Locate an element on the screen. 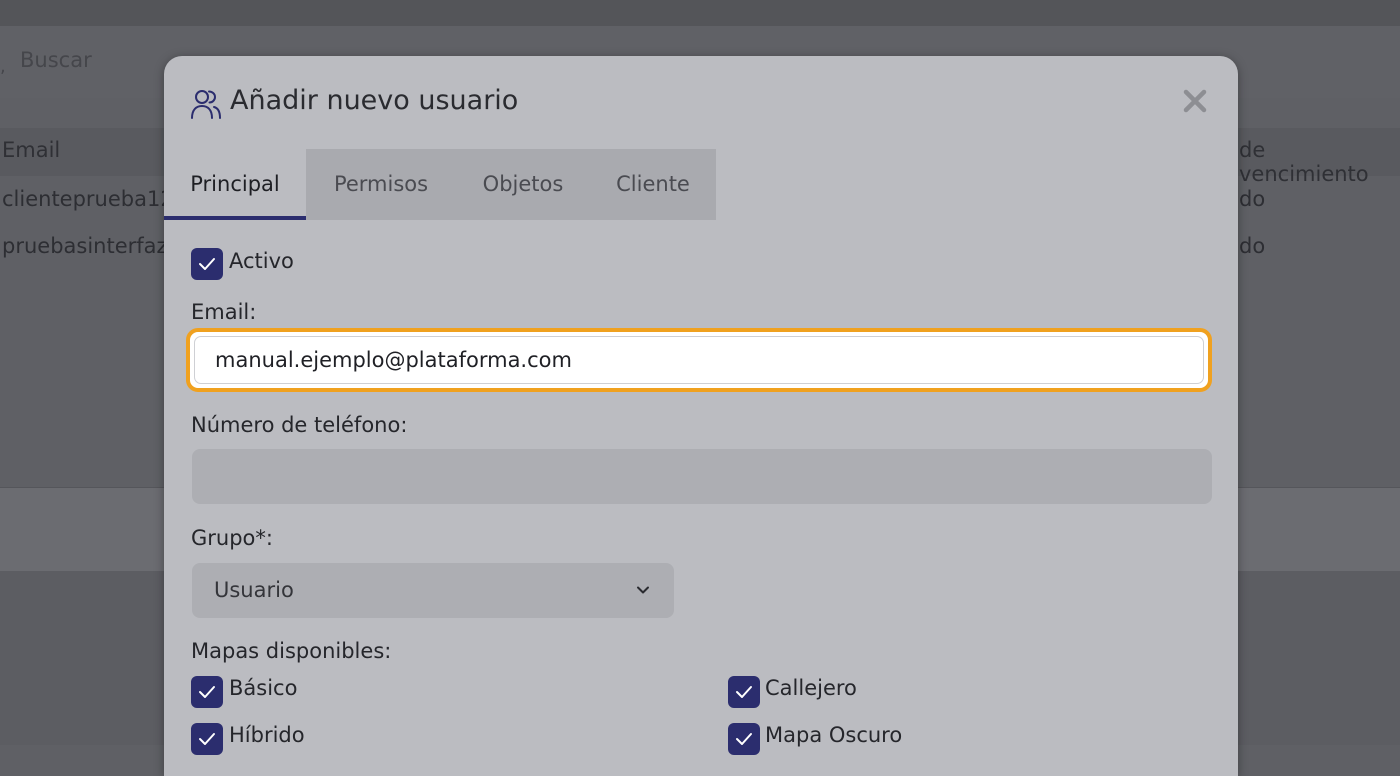 This screenshot has width=1400, height=776. column-header-email: Email is located at coordinates (31, 150).